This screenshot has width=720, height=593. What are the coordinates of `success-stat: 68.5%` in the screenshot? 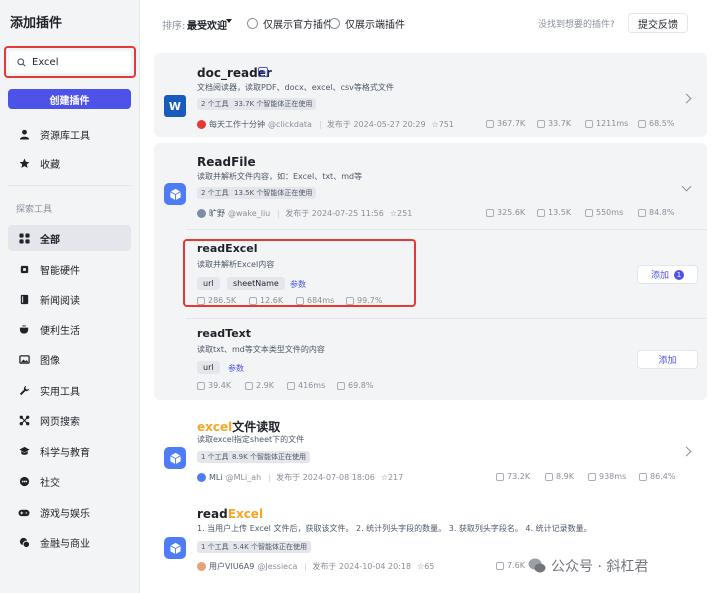 It's located at (656, 123).